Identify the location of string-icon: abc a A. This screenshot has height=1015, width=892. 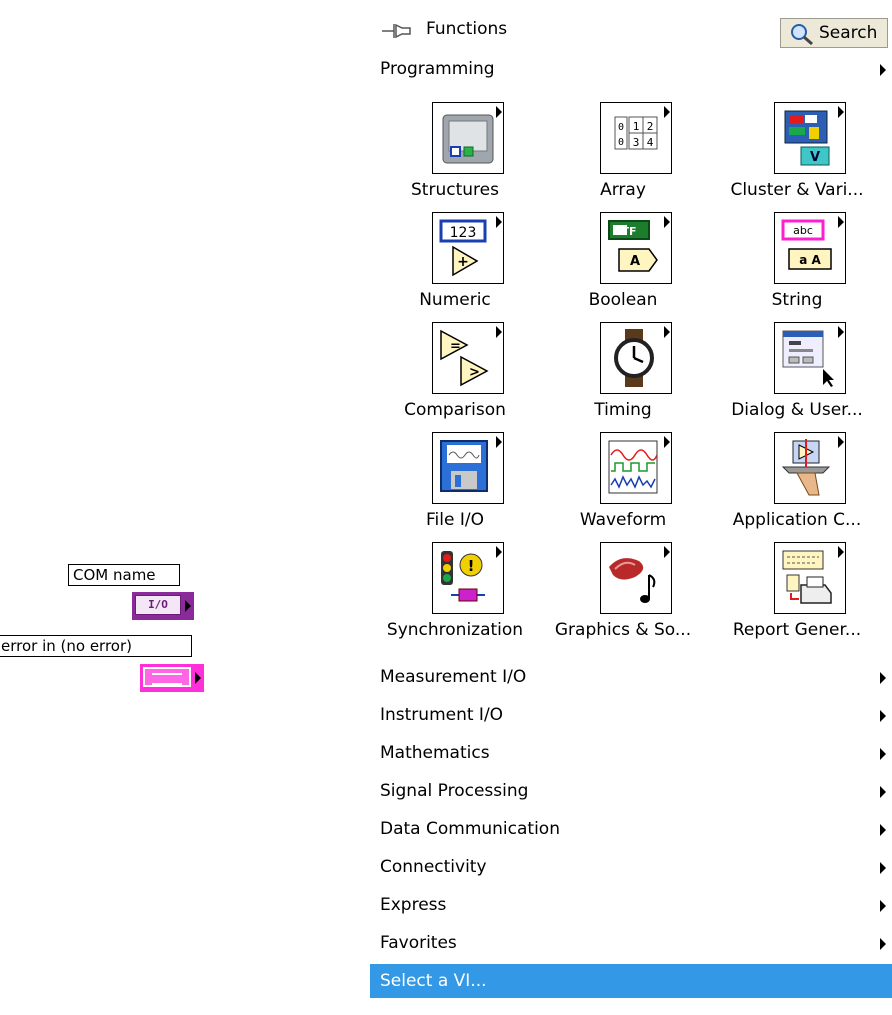
(810, 248).